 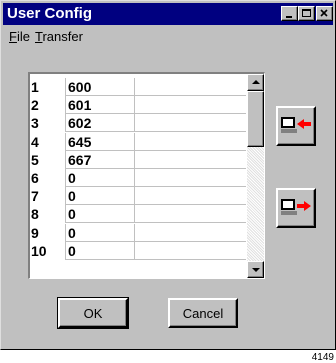 I want to click on row-number: 9, so click(x=35, y=232).